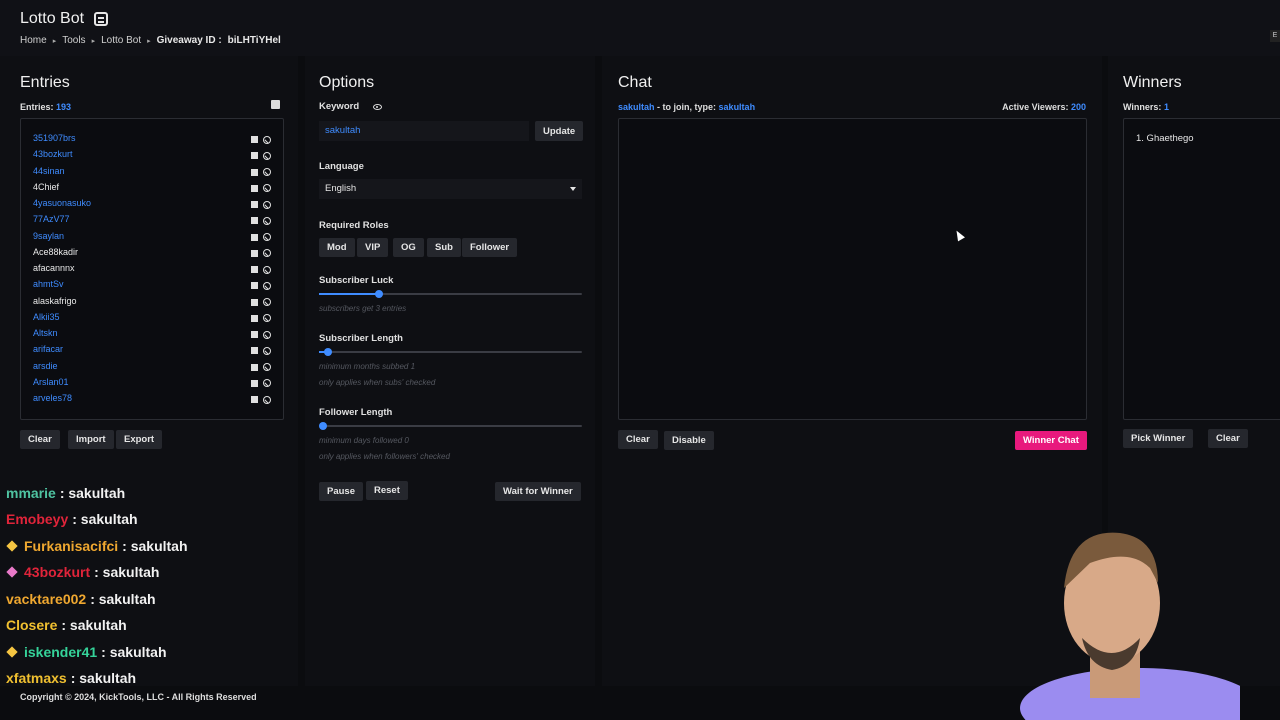  I want to click on overlay-chat-user: Closere, so click(32, 625).